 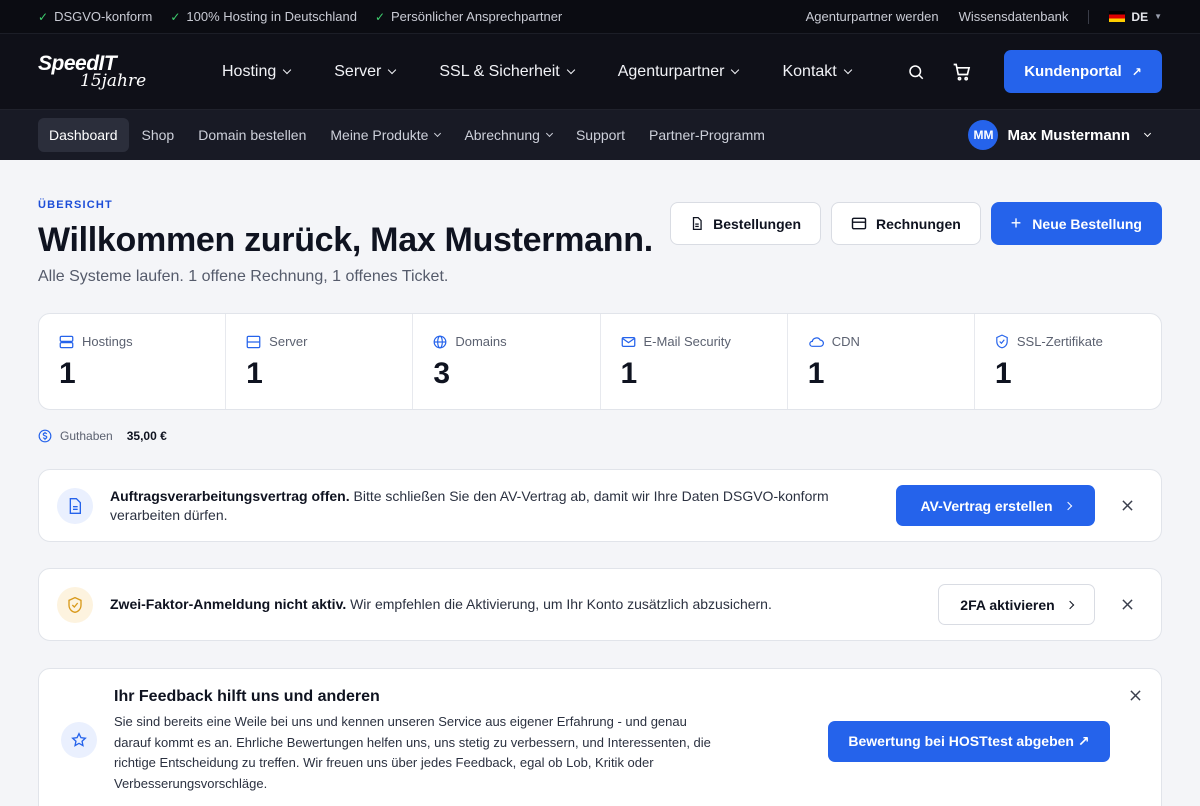 What do you see at coordinates (1076, 223) in the screenshot?
I see `new-order-button: + Neue Bestellung` at bounding box center [1076, 223].